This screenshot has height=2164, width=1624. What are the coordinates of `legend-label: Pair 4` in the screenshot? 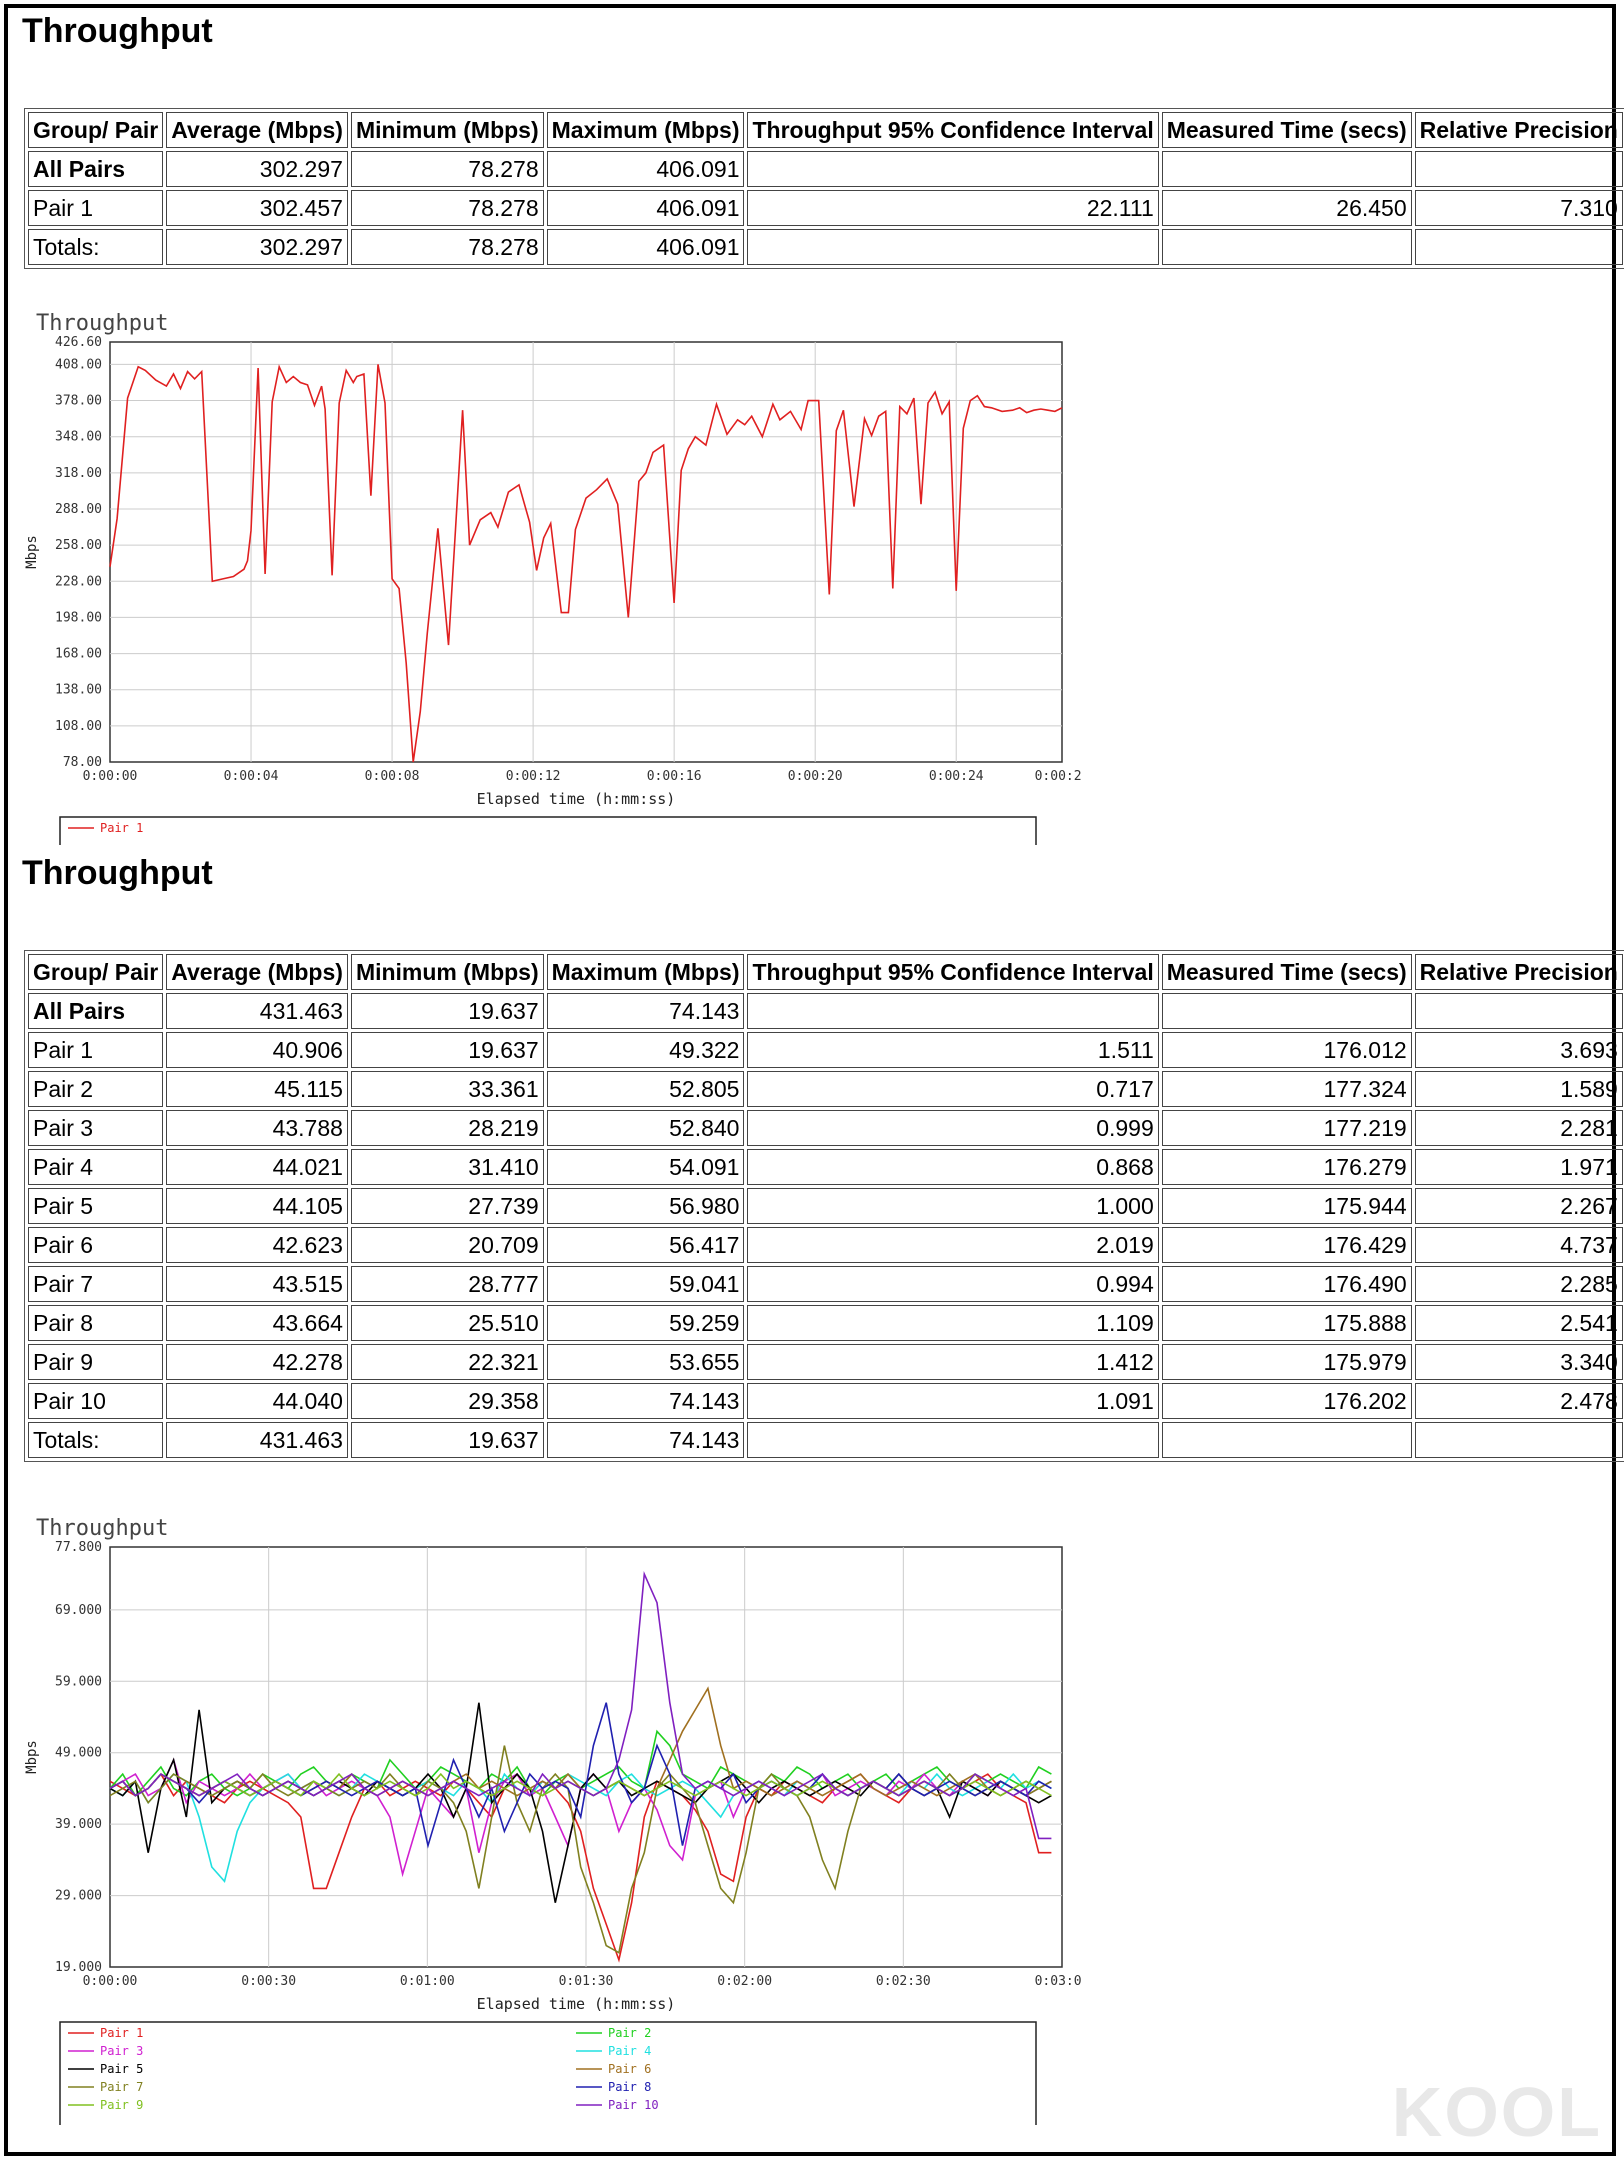 It's located at (629, 2051).